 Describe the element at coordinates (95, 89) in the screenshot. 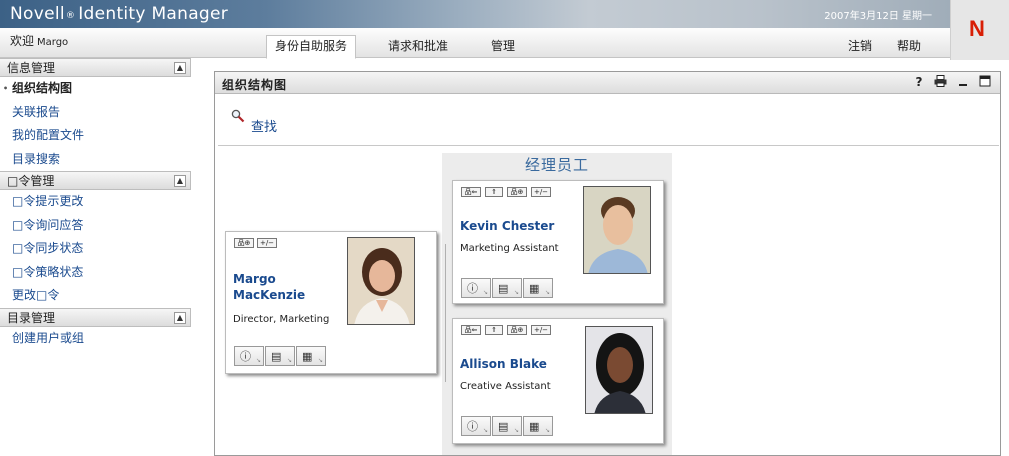

I see `sidebar-item-org-chart: 组织结构图` at that location.